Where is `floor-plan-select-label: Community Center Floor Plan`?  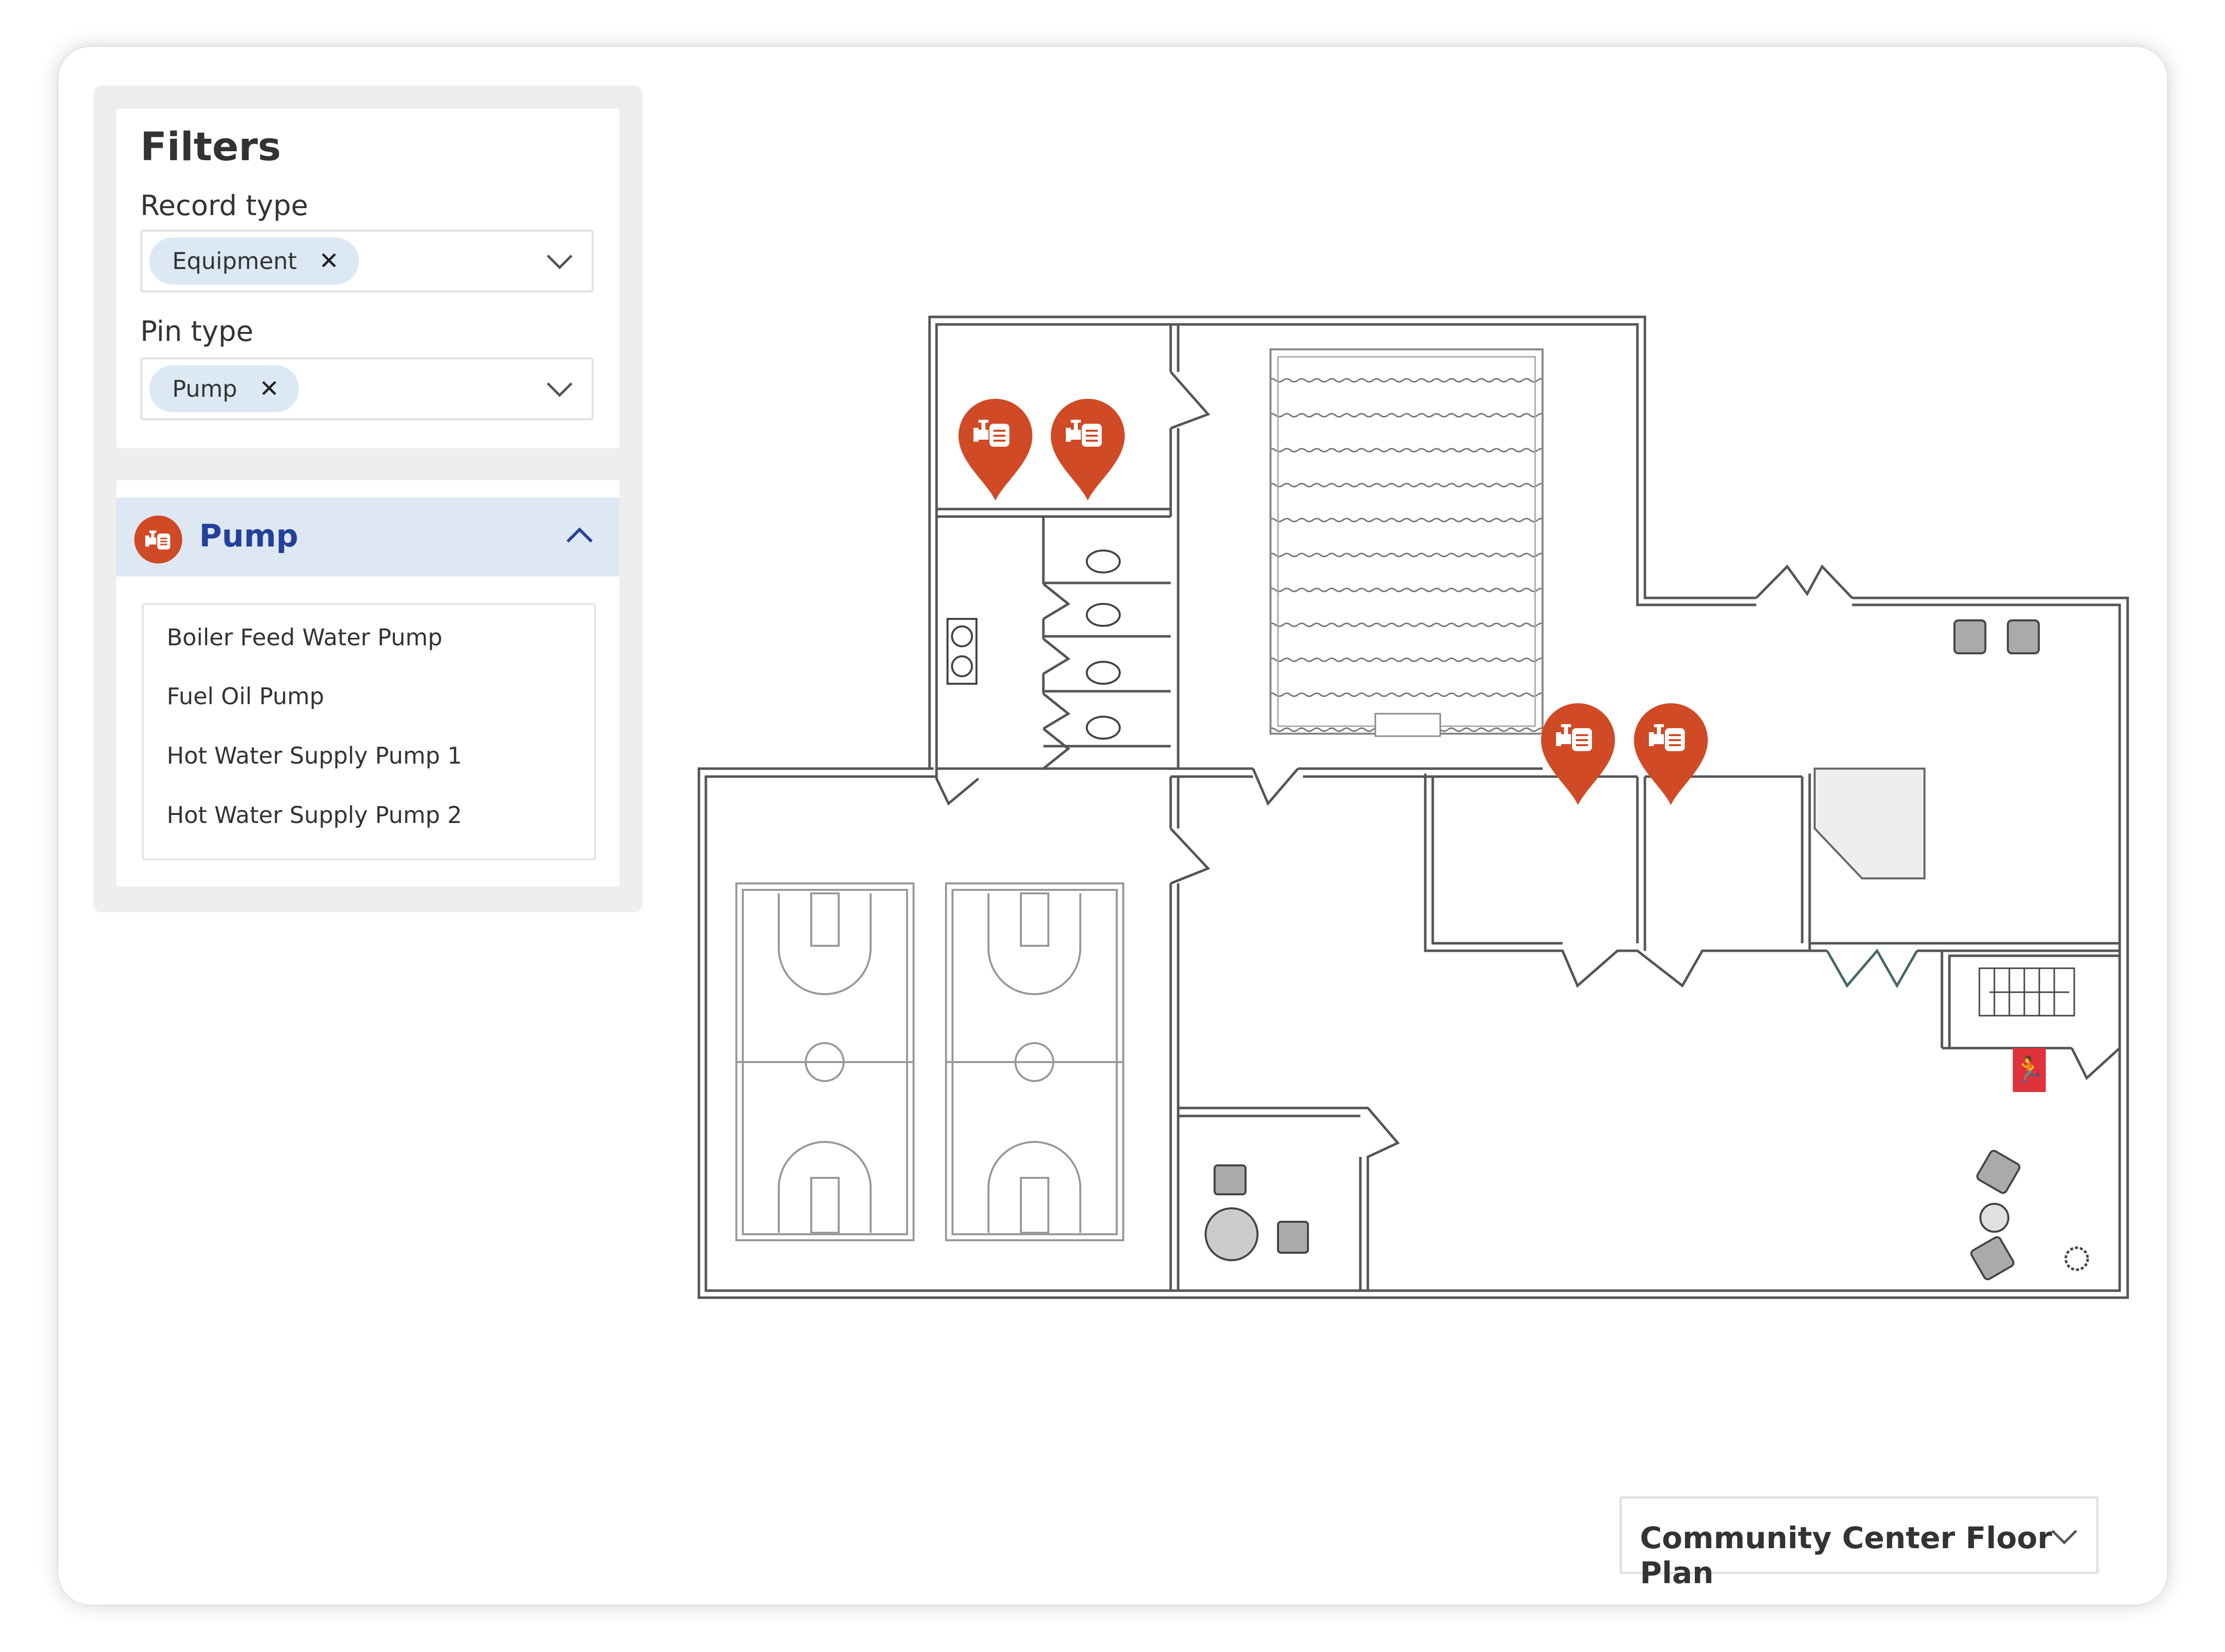
floor-plan-select-label: Community Center Floor Plan is located at coordinates (1846, 1556).